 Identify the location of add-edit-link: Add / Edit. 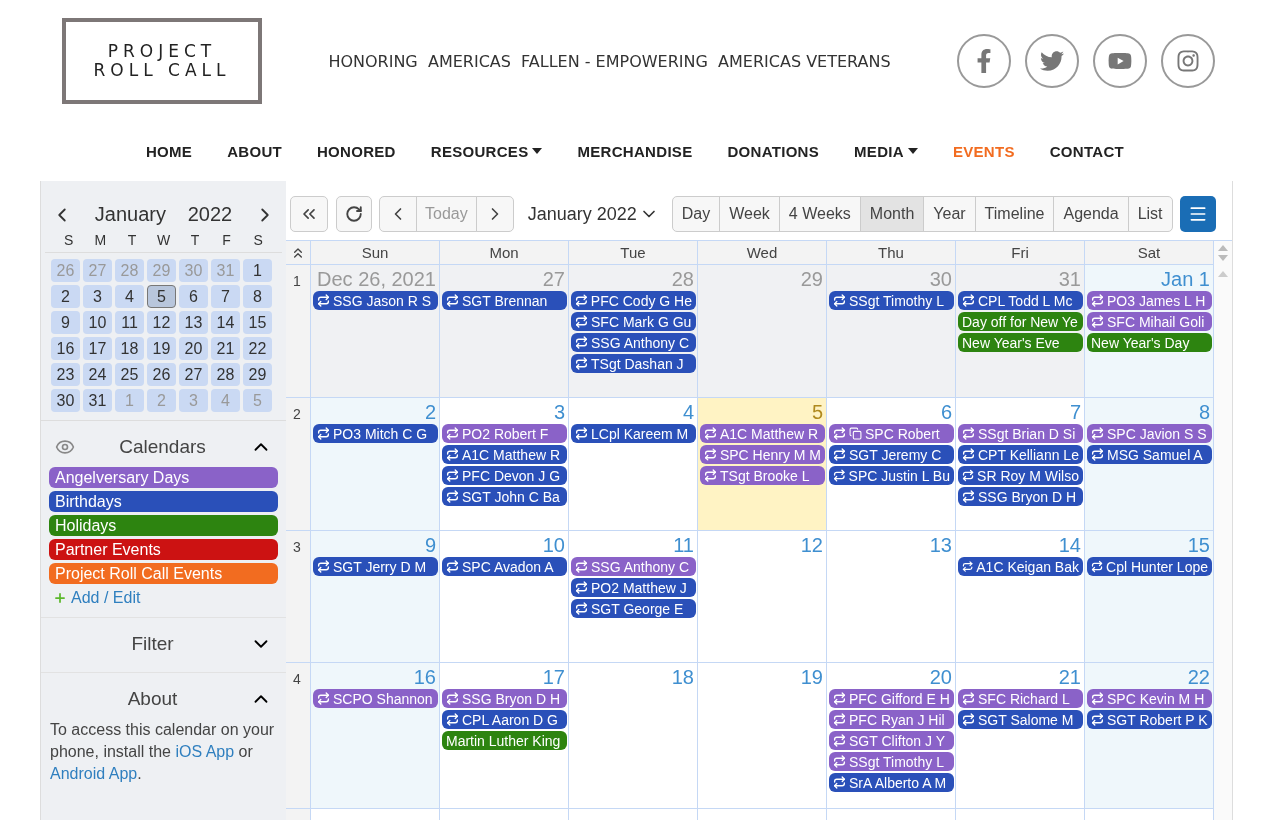
(97, 598).